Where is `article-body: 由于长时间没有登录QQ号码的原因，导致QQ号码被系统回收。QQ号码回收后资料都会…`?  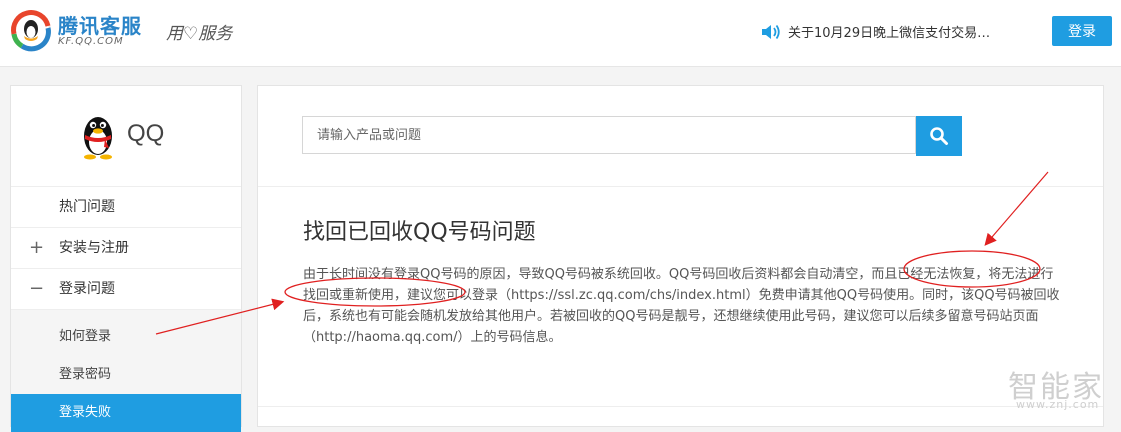
article-body: 由于长时间没有登录QQ号码的原因，导致QQ号码被系统回收。QQ号码回收后资料都会… is located at coordinates (681, 306).